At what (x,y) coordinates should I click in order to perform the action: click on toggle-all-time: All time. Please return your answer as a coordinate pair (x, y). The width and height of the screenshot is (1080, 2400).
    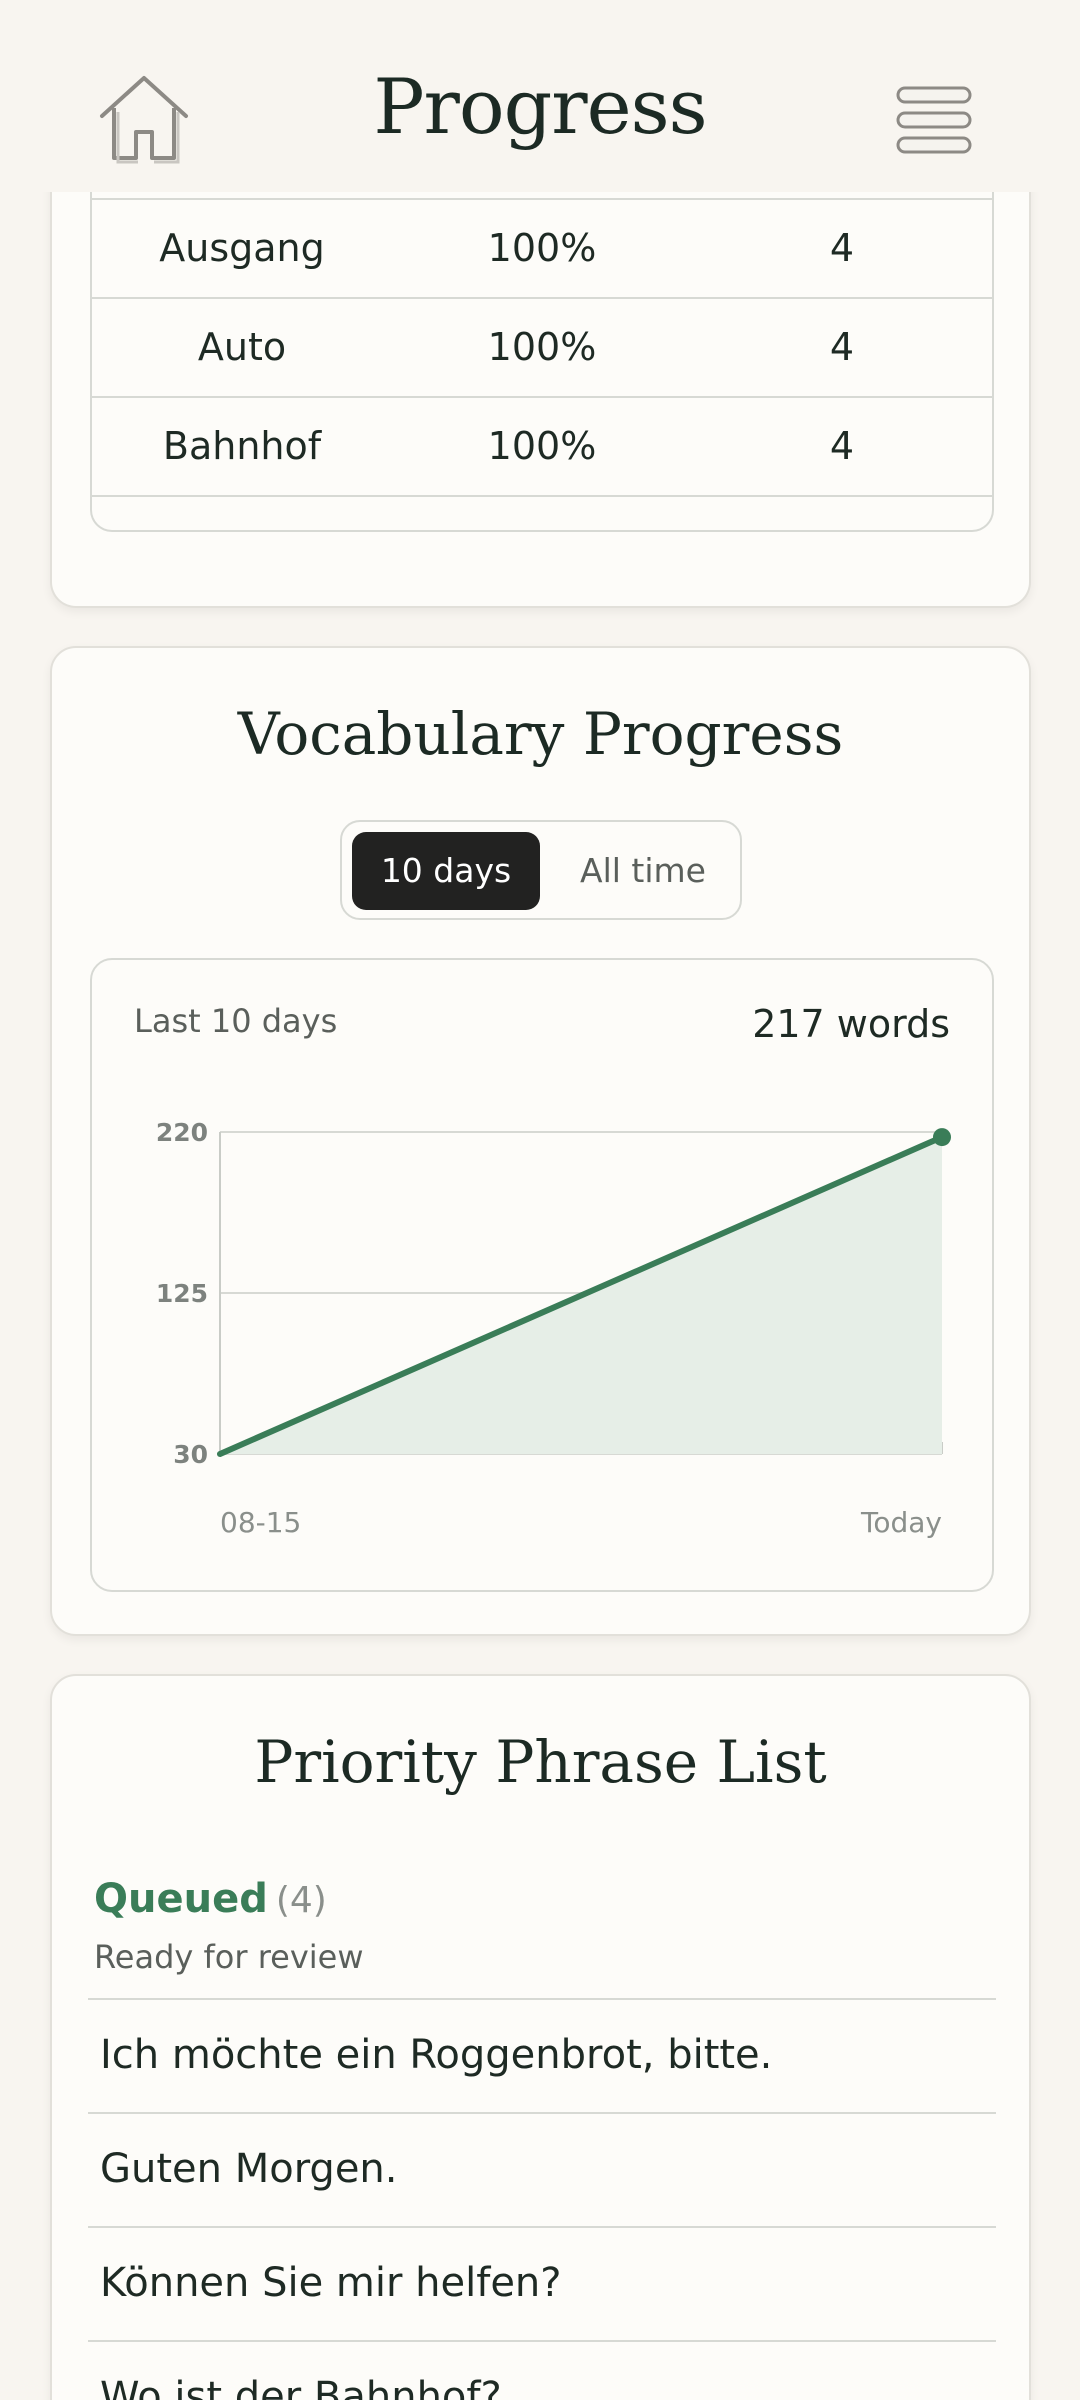
    Looking at the image, I should click on (643, 871).